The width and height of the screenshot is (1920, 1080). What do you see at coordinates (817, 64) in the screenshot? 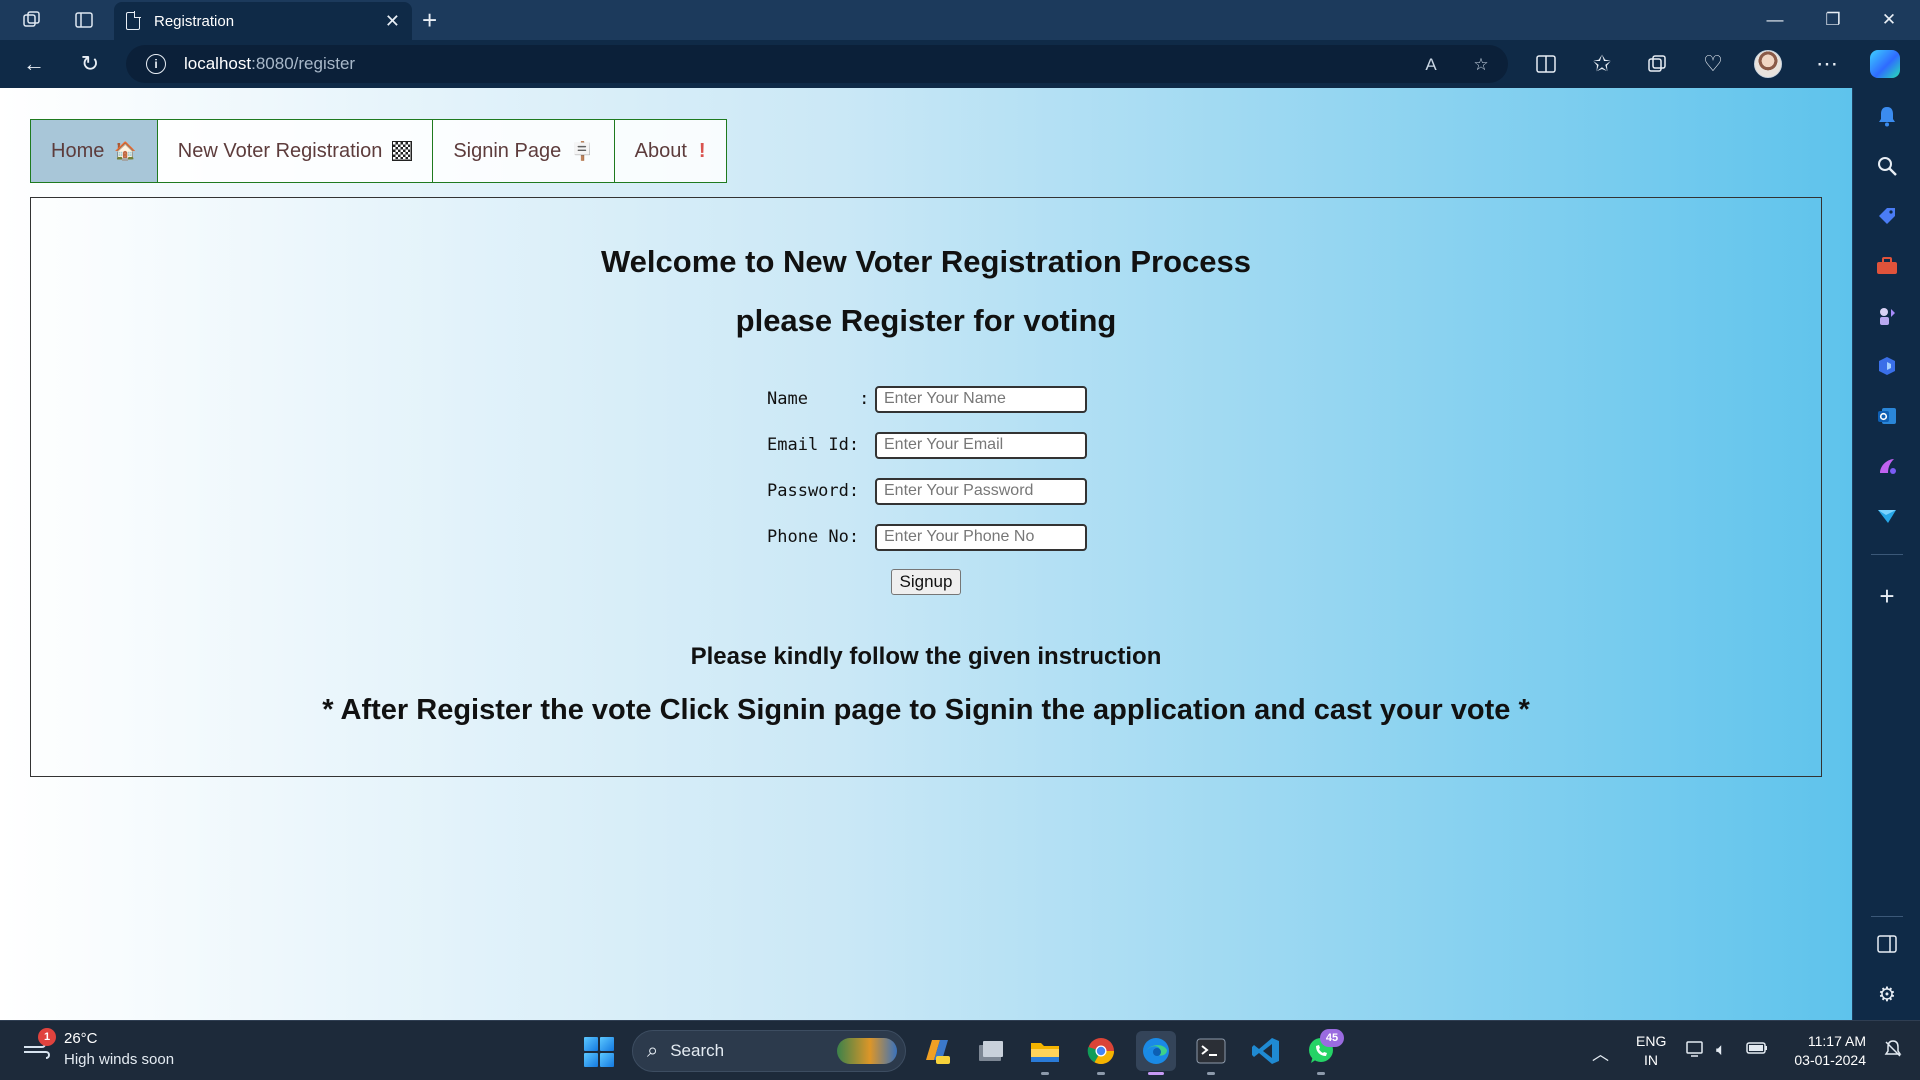
I see `address-bar: i localhost:8080/register A ☆` at bounding box center [817, 64].